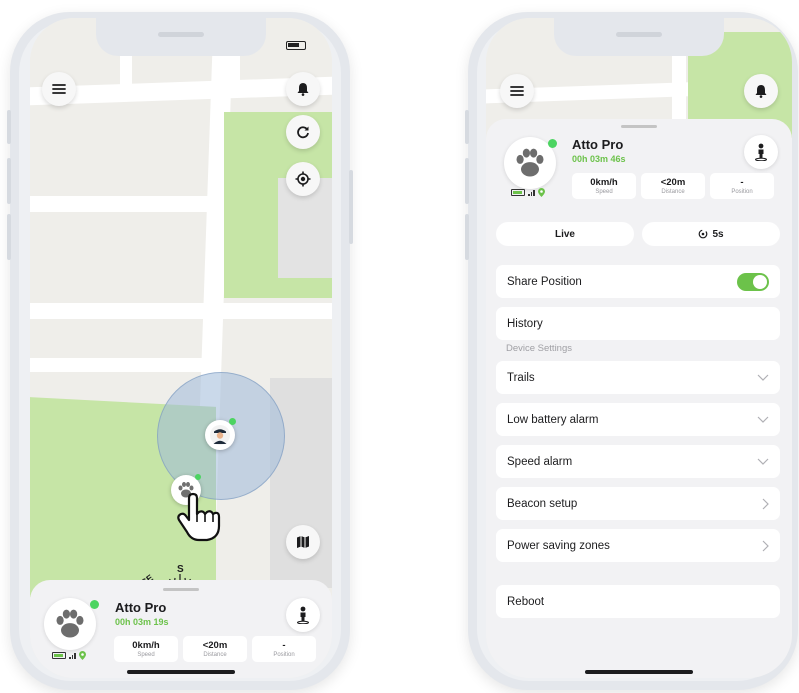 The height and width of the screenshot is (693, 799). Describe the element at coordinates (530, 162) in the screenshot. I see `paw-icon` at that location.